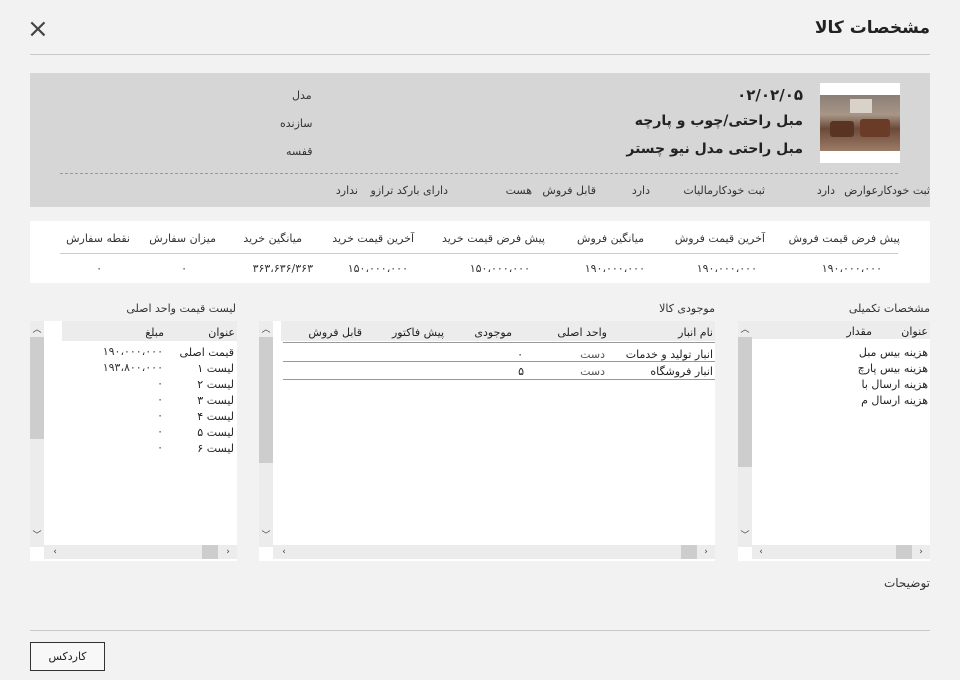  Describe the element at coordinates (890, 400) in the screenshot. I see `list-item: هزینه ارسال م` at that location.